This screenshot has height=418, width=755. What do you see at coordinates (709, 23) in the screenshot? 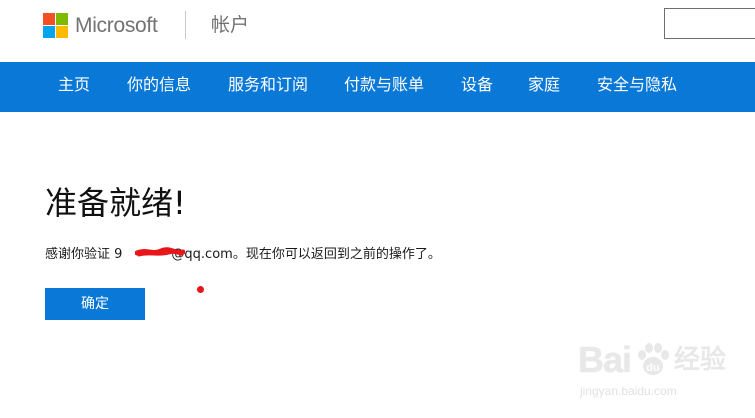
I see `search-input` at bounding box center [709, 23].